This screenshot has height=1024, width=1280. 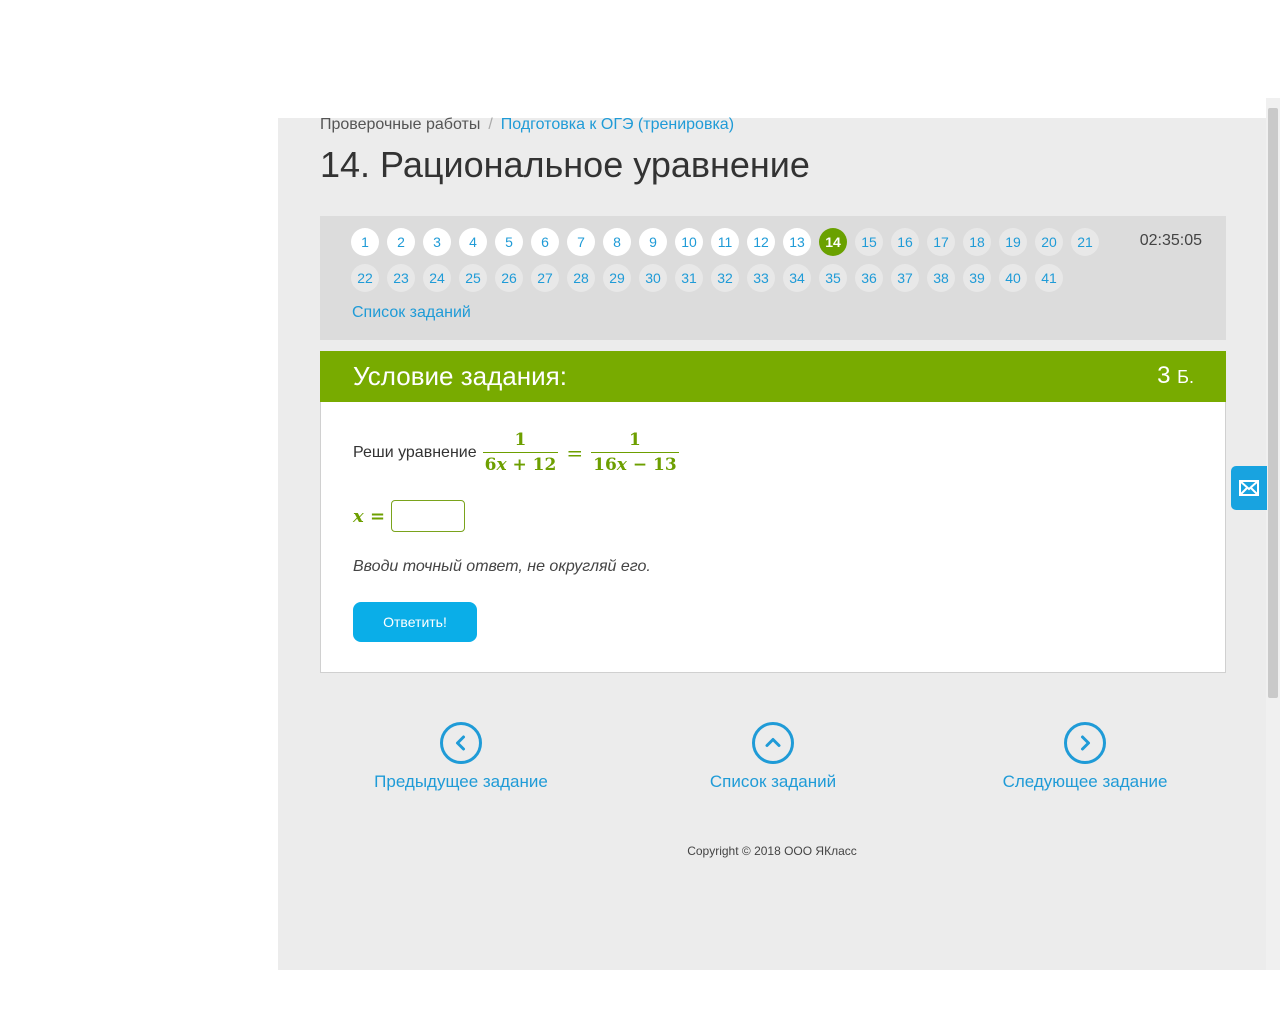 I want to click on task-number-7: 7, so click(x=581, y=242).